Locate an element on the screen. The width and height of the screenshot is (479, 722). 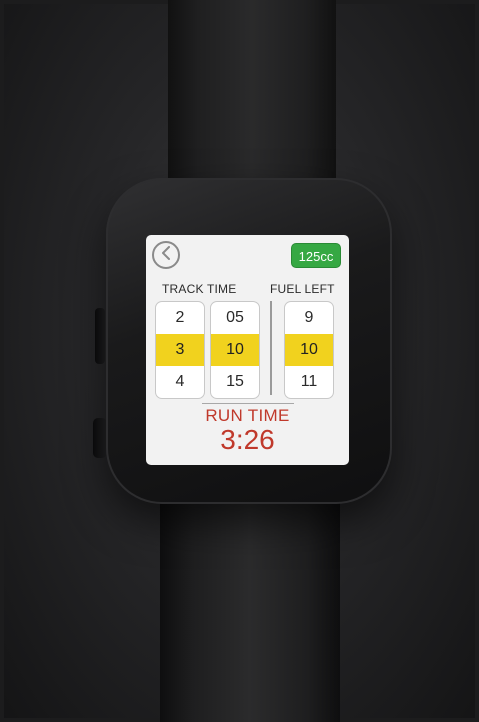
engine-size-badge: 125cc is located at coordinates (316, 255).